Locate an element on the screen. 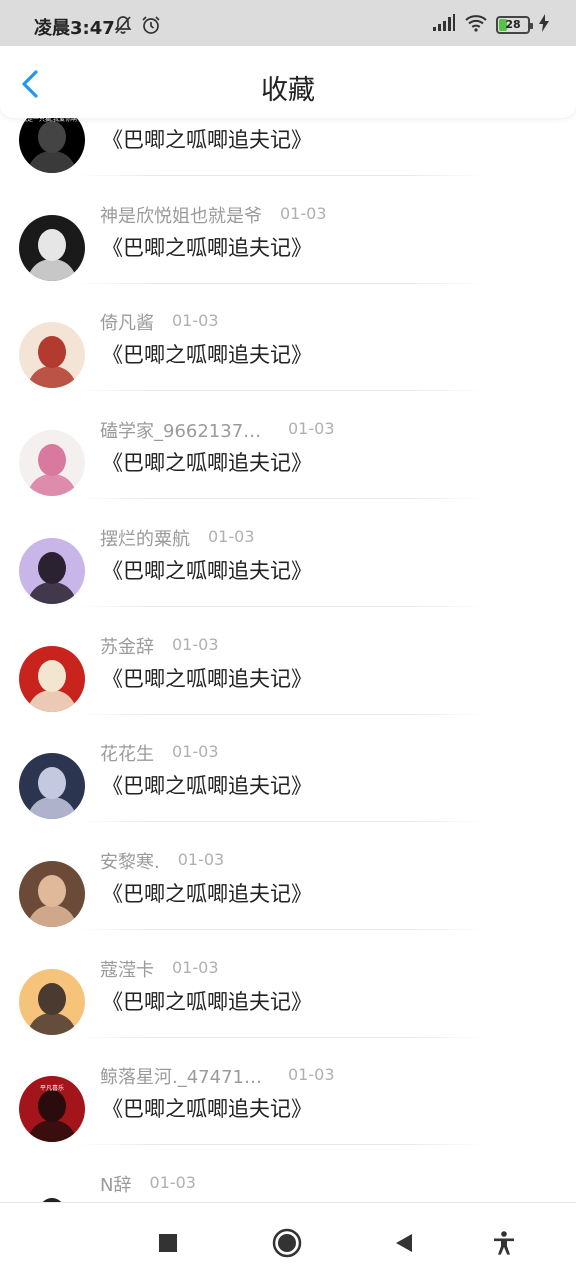 This screenshot has width=576, height=1280. list-item: 磕学家_96621371... 01-03 《巴唧之呱唧追夫记》 is located at coordinates (288, 459).